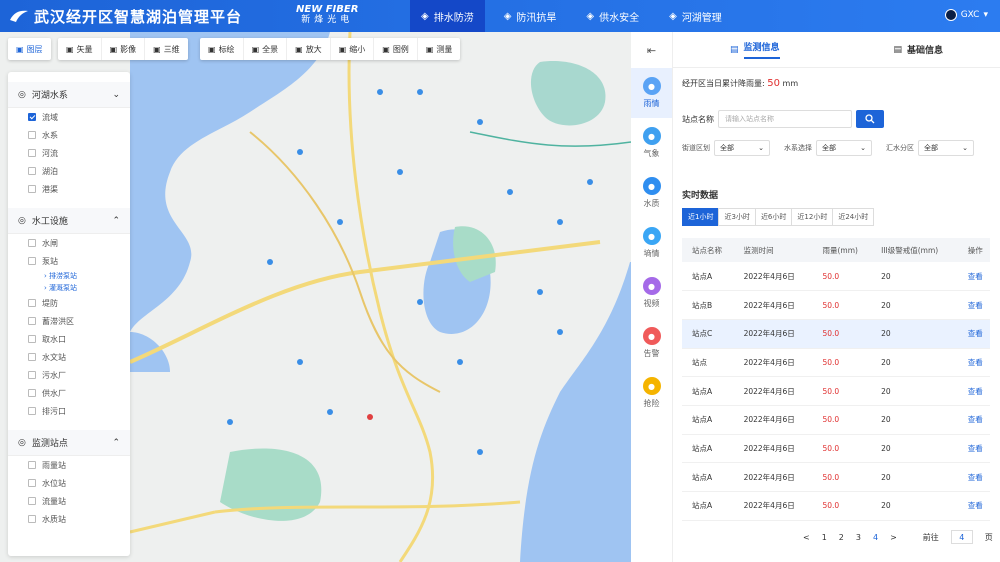 This screenshot has height=562, width=1000. I want to click on layer-item: 雨量站, so click(69, 465).